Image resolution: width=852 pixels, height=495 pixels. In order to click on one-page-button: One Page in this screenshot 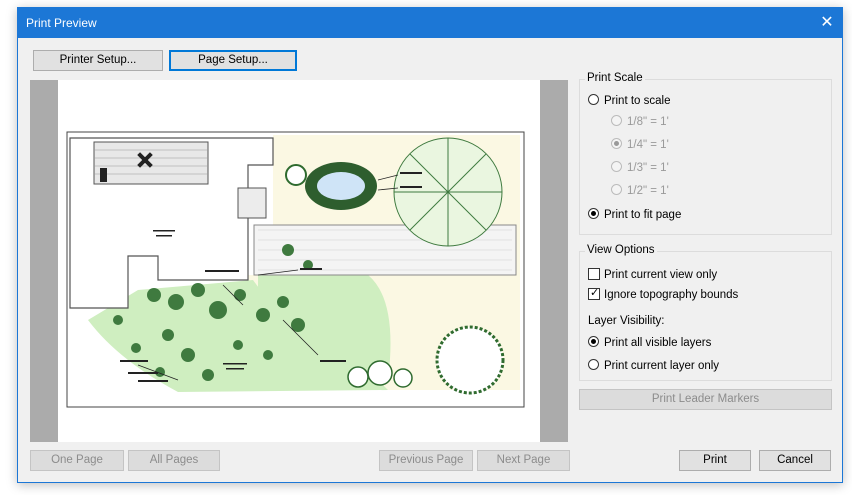, I will do `click(77, 460)`.